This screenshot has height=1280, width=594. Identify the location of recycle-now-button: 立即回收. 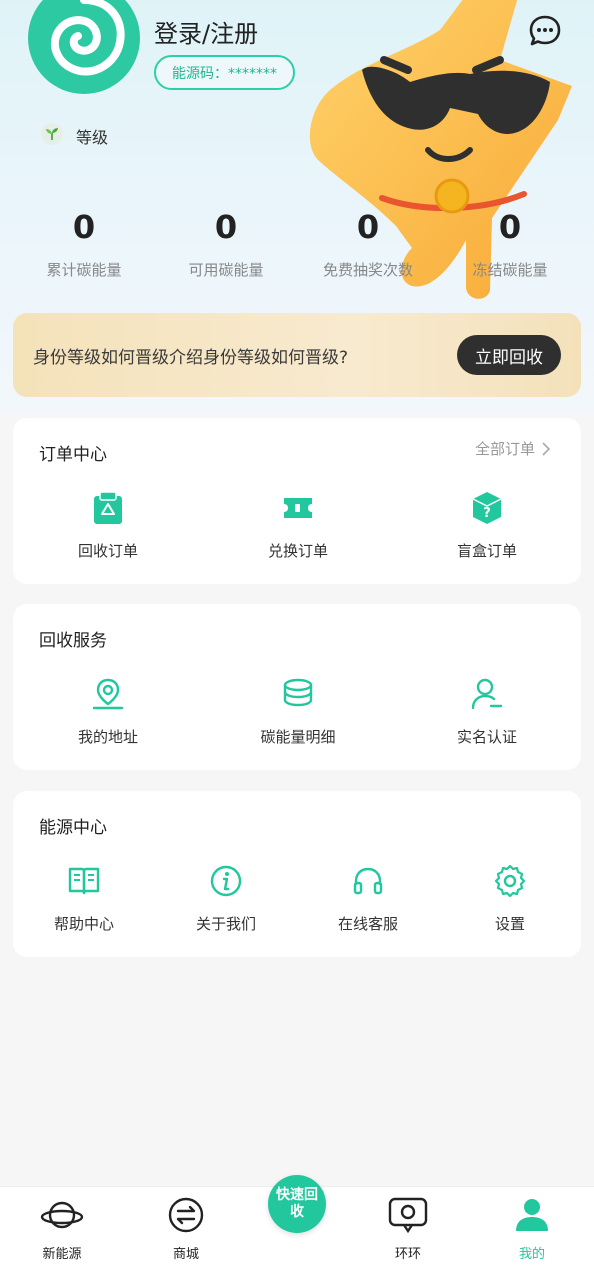
(509, 355).